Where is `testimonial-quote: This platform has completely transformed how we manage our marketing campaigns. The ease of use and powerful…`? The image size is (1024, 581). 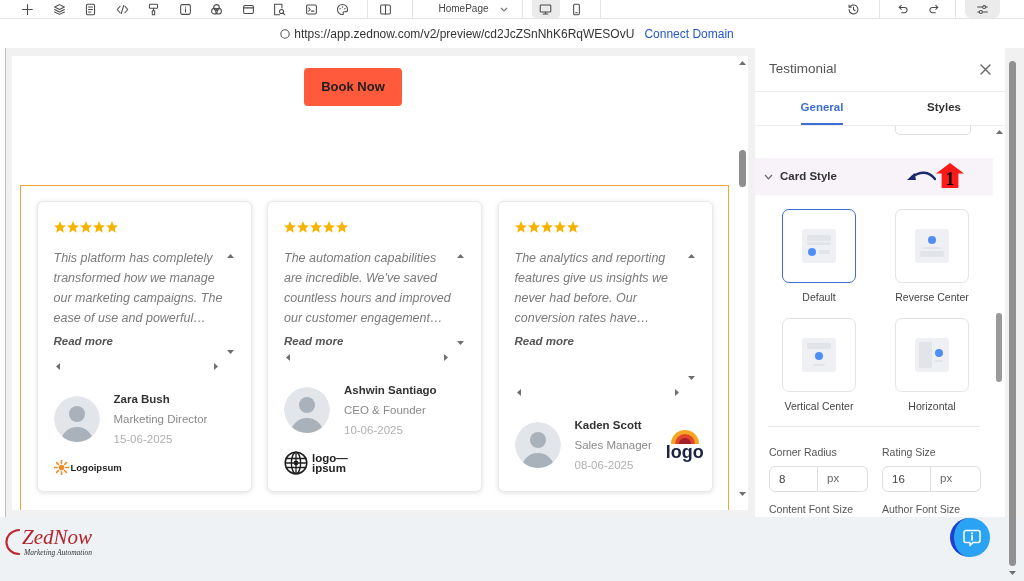
testimonial-quote: This platform has completely transformed how we manage our marketing campaigns. The ease of use and powerful… is located at coordinates (138, 288).